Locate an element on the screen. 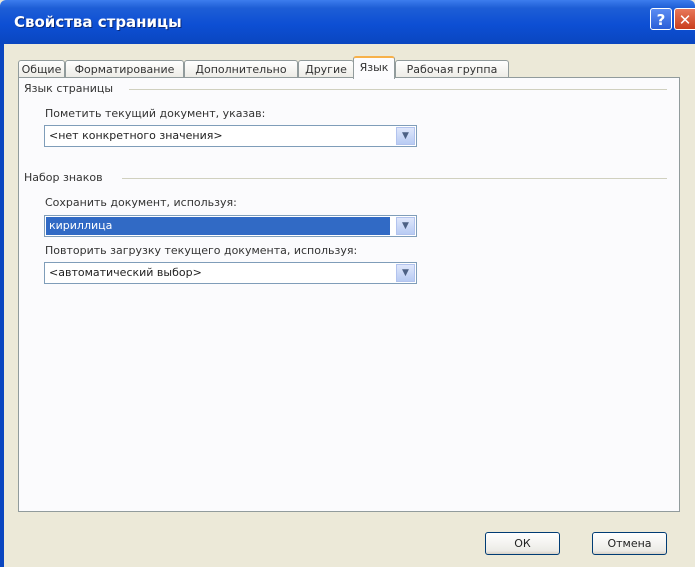 This screenshot has width=695, height=567. help-button: ? is located at coordinates (661, 19).